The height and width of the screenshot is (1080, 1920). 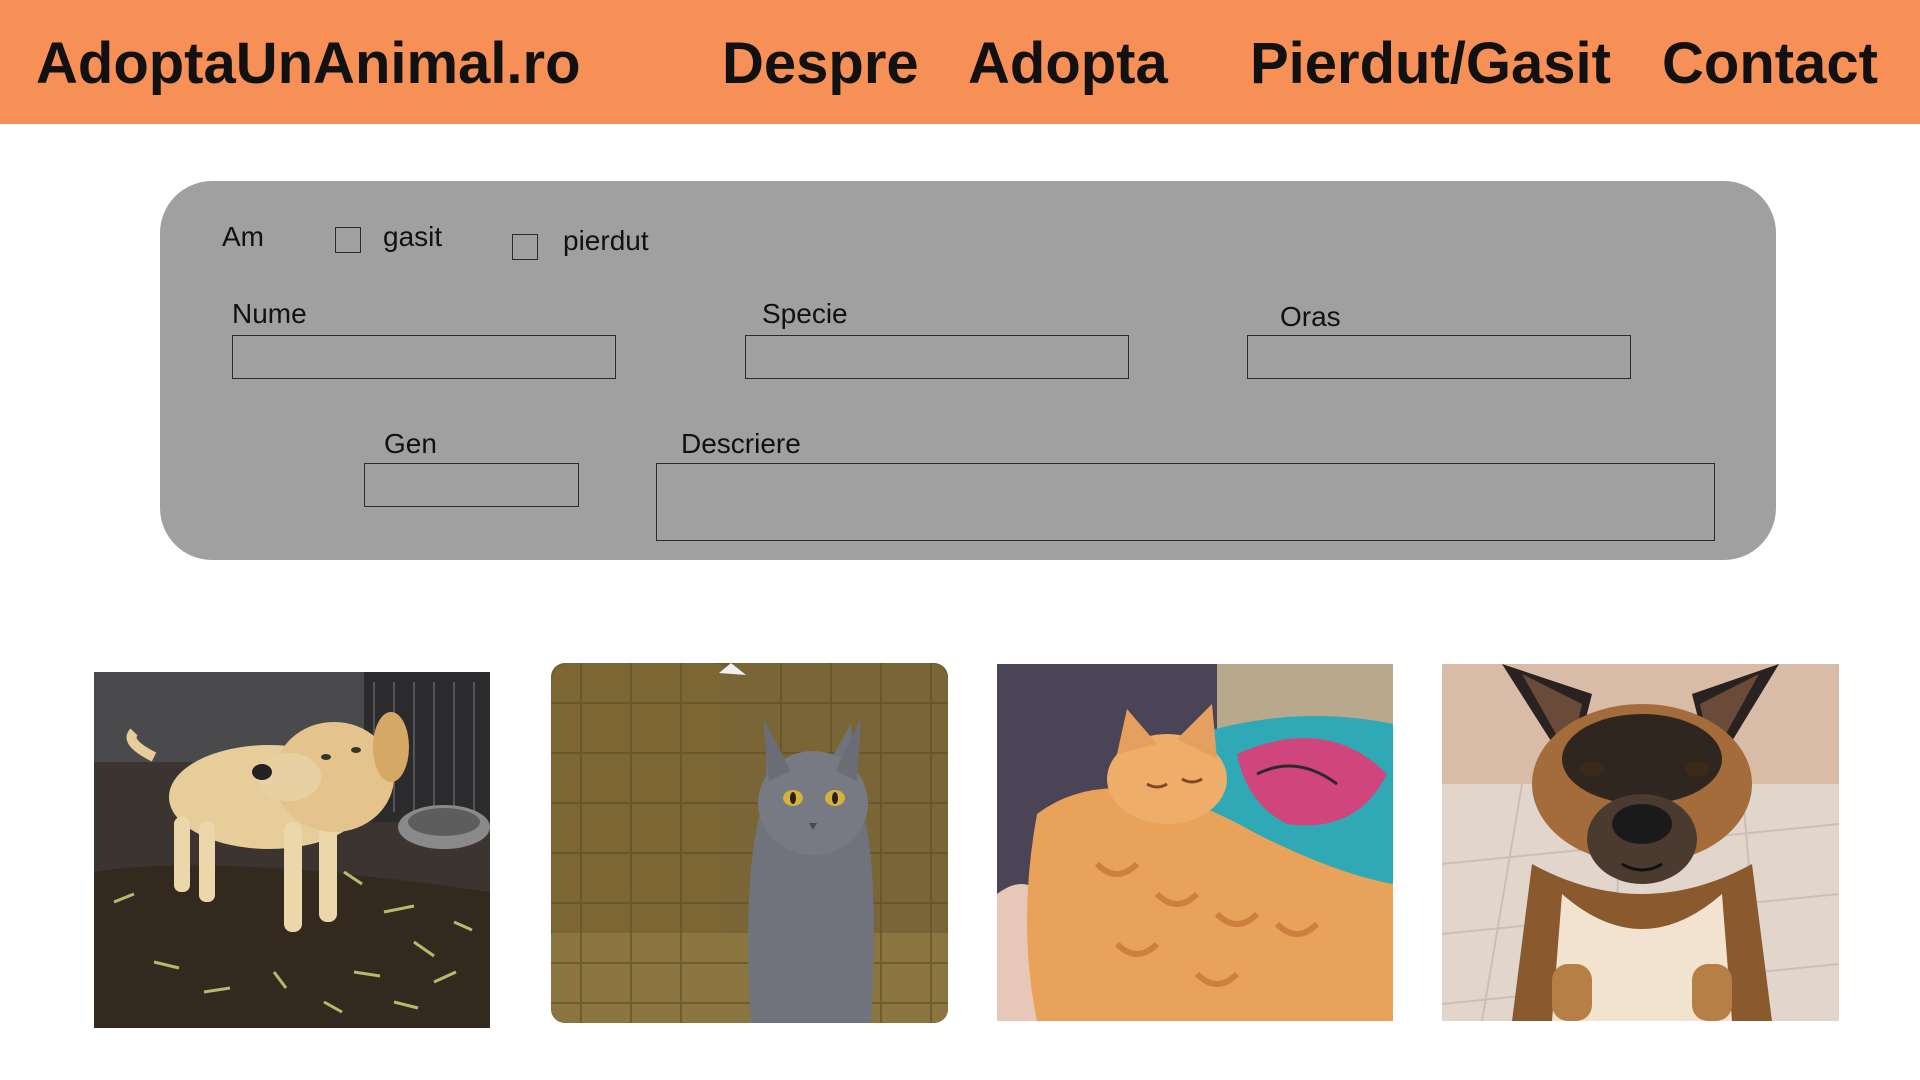 I want to click on grey-cat-image, so click(x=749, y=843).